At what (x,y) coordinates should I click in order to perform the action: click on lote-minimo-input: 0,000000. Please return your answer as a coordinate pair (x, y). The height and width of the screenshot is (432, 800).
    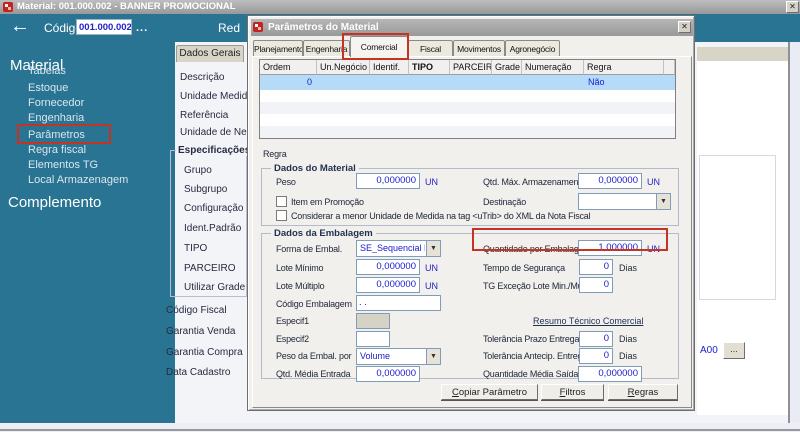
    Looking at the image, I should click on (388, 267).